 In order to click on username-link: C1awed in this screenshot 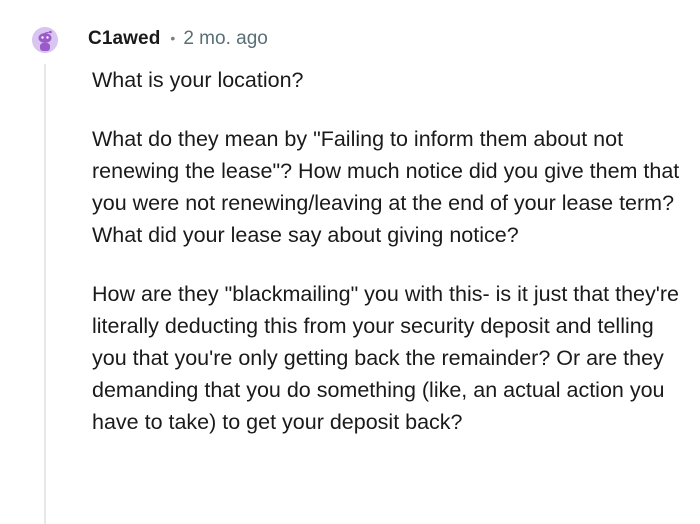, I will do `click(124, 39)`.